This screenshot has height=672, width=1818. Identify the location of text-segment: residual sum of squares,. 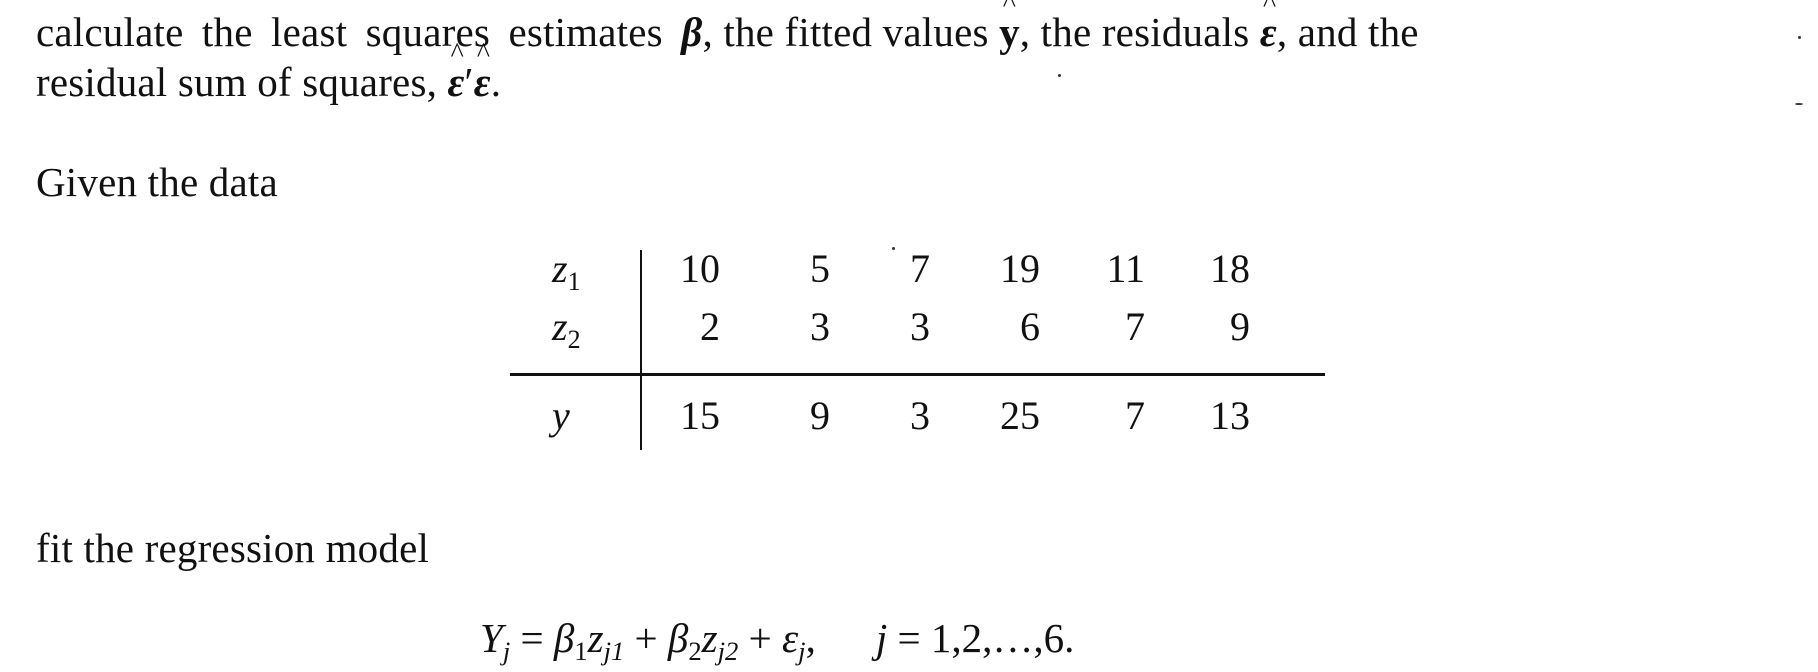
(242, 82).